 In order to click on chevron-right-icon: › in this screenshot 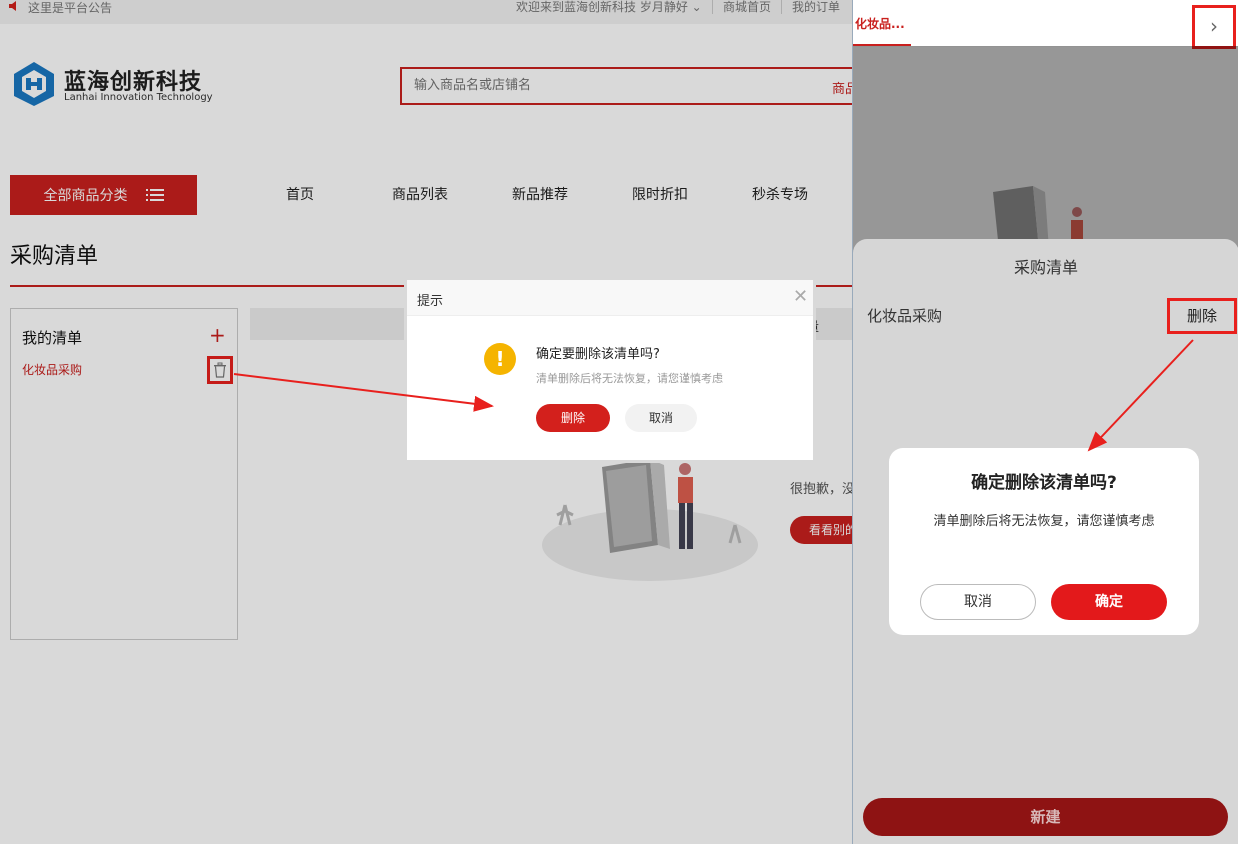, I will do `click(1214, 27)`.